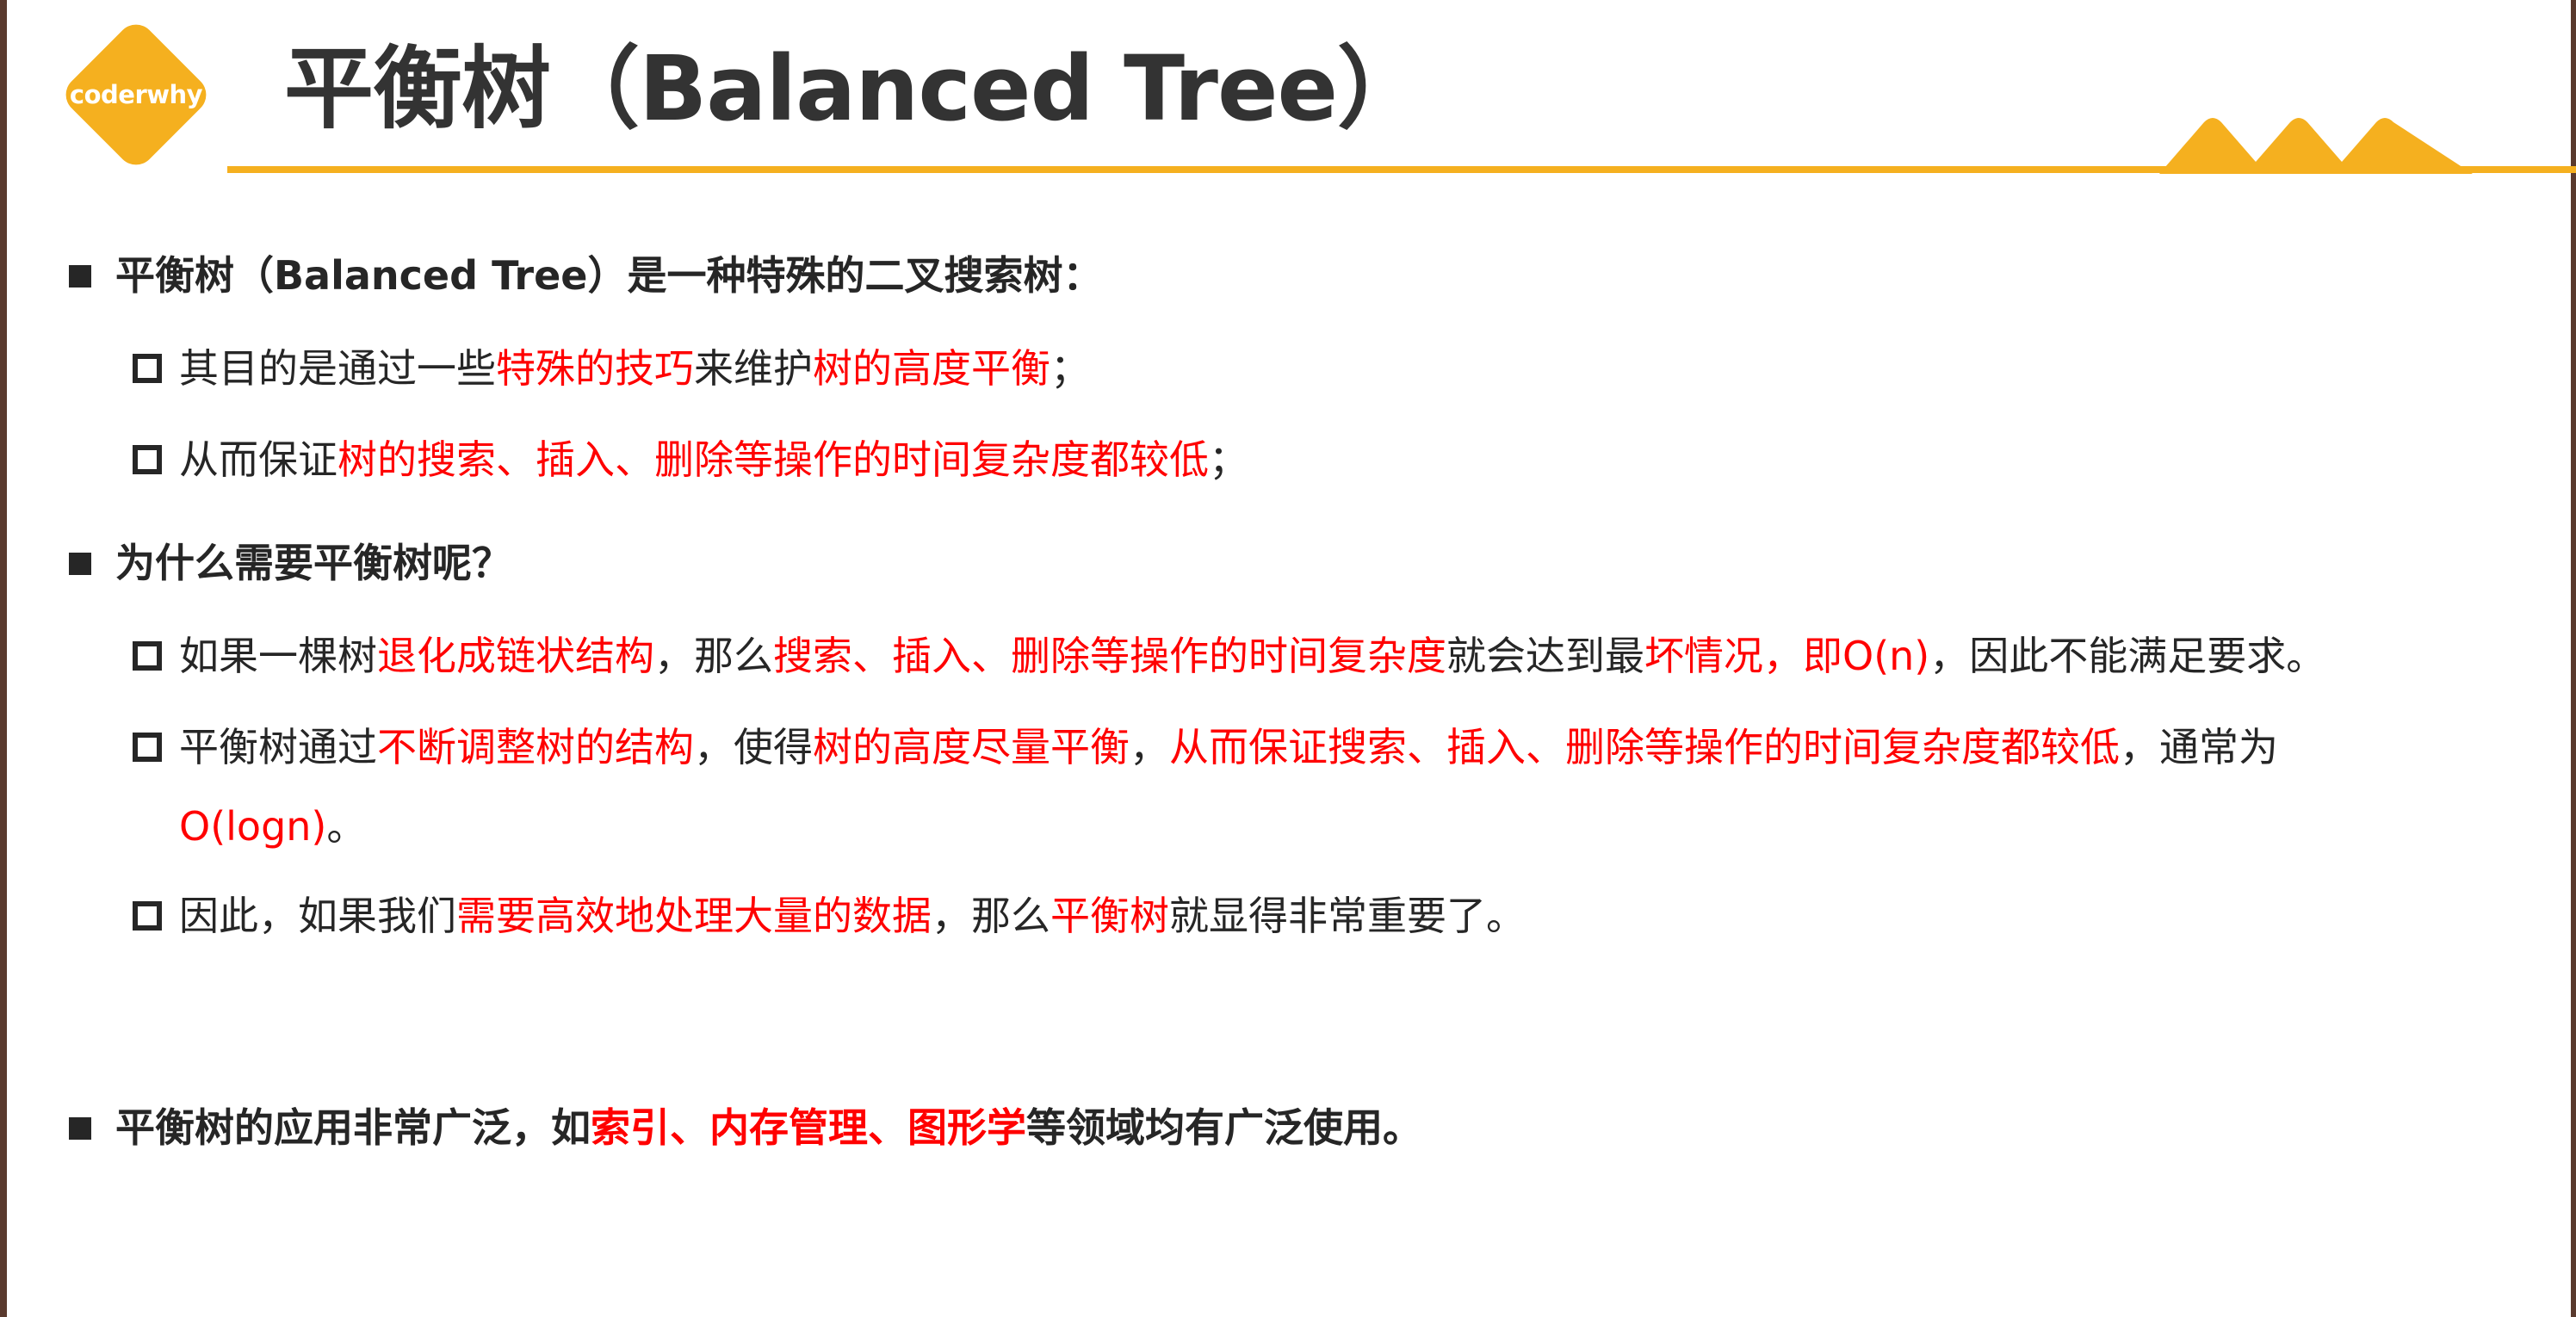 This screenshot has width=2576, height=1317. Describe the element at coordinates (856, 88) in the screenshot. I see `page-title: 平衡树（Balanced Tree）` at that location.